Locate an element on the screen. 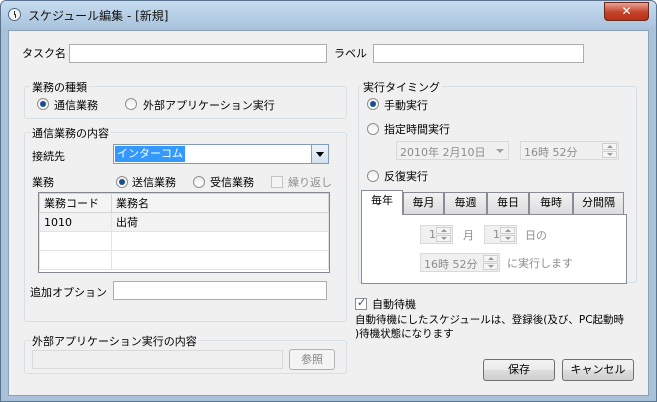  scheduled-run-radio is located at coordinates (373, 129).